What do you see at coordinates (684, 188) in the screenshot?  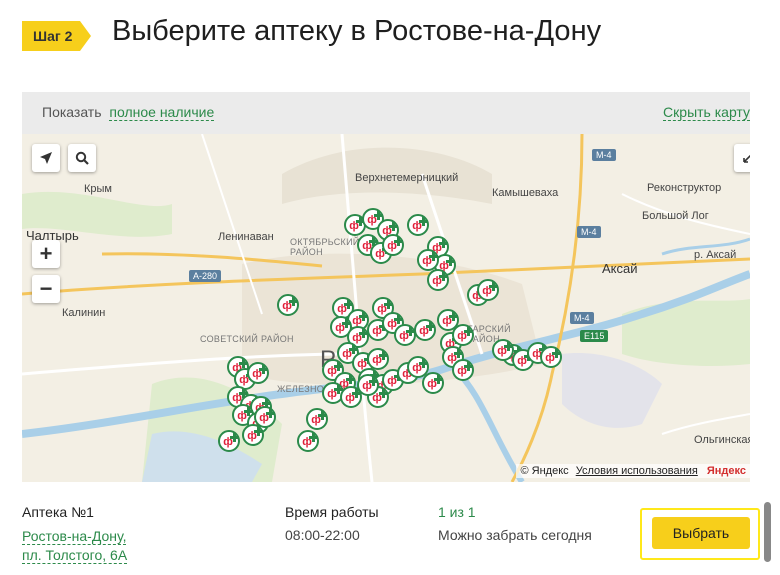 I see `map-label: Реконструктор` at bounding box center [684, 188].